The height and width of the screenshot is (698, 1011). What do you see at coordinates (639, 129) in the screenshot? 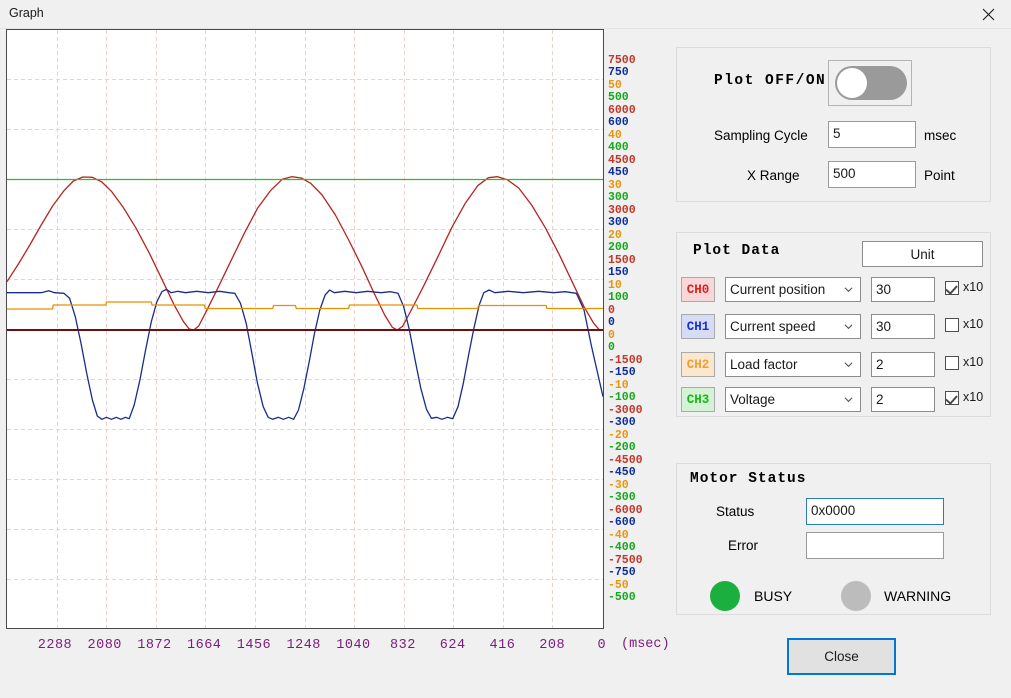
I see `y-axis-scale-group: 6000 600 40 400` at bounding box center [639, 129].